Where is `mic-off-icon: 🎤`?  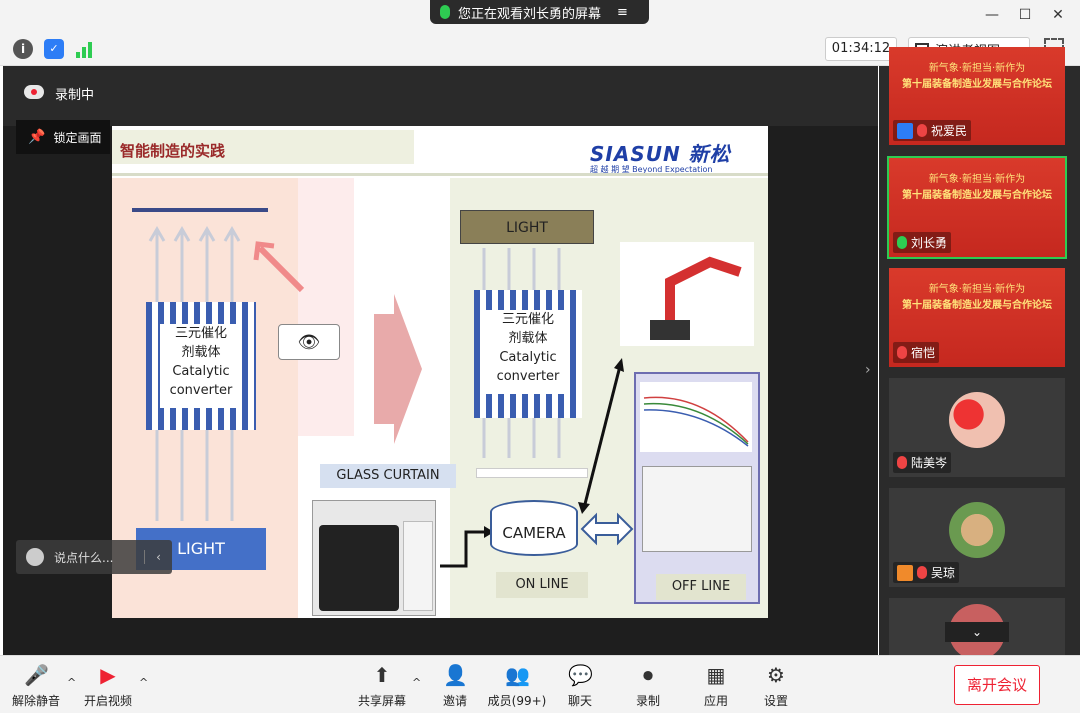 mic-off-icon: 🎤 is located at coordinates (36, 675).